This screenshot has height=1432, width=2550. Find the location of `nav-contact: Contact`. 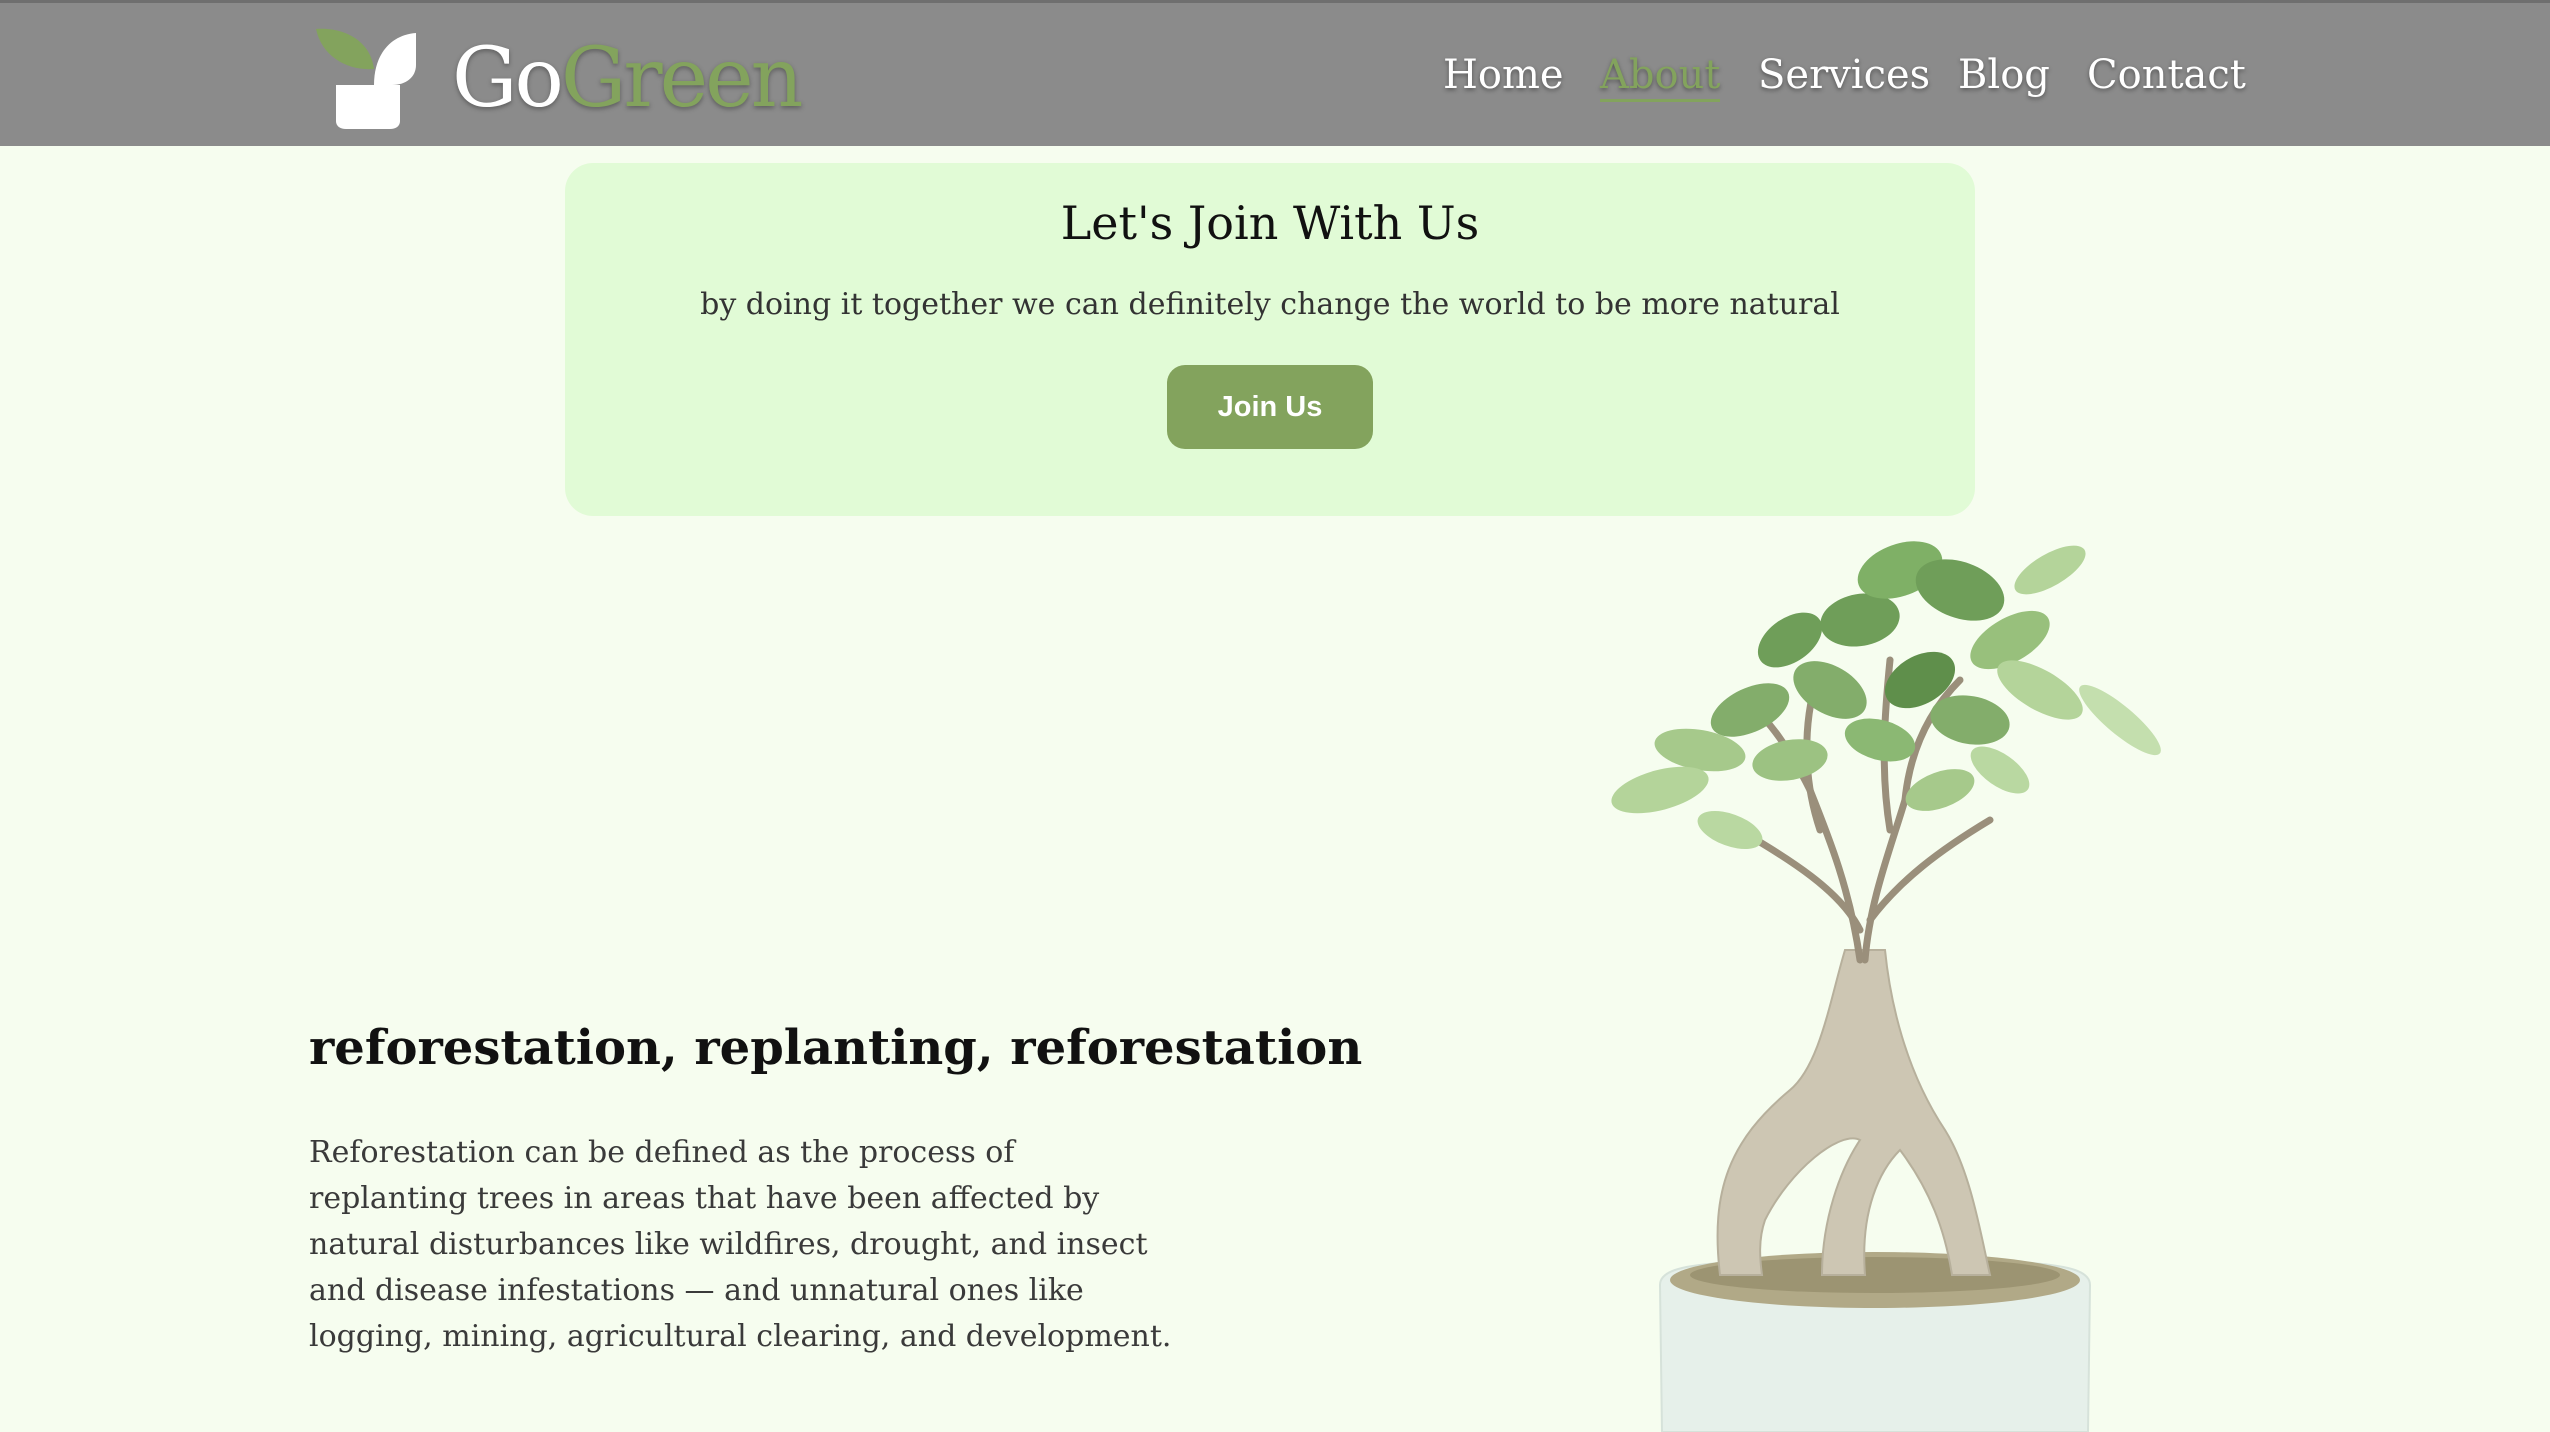

nav-contact: Contact is located at coordinates (2166, 75).